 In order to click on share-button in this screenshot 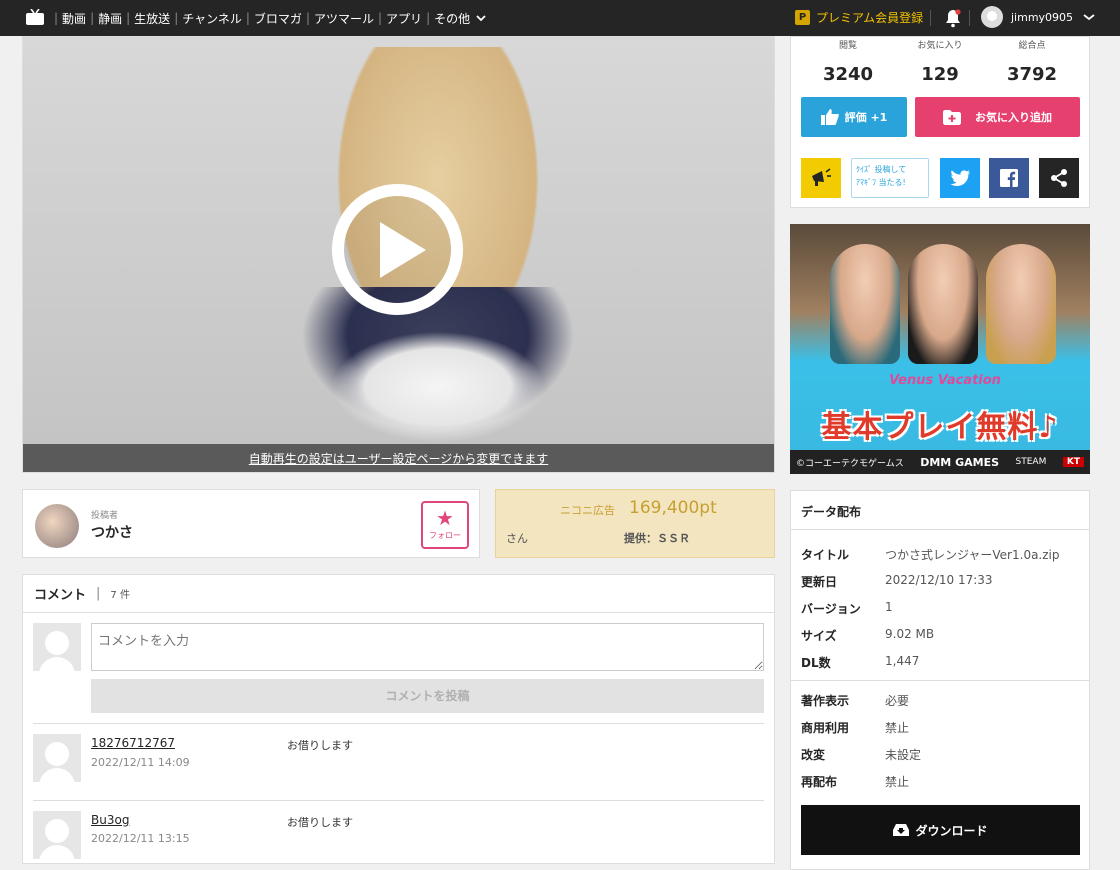, I will do `click(1059, 178)`.